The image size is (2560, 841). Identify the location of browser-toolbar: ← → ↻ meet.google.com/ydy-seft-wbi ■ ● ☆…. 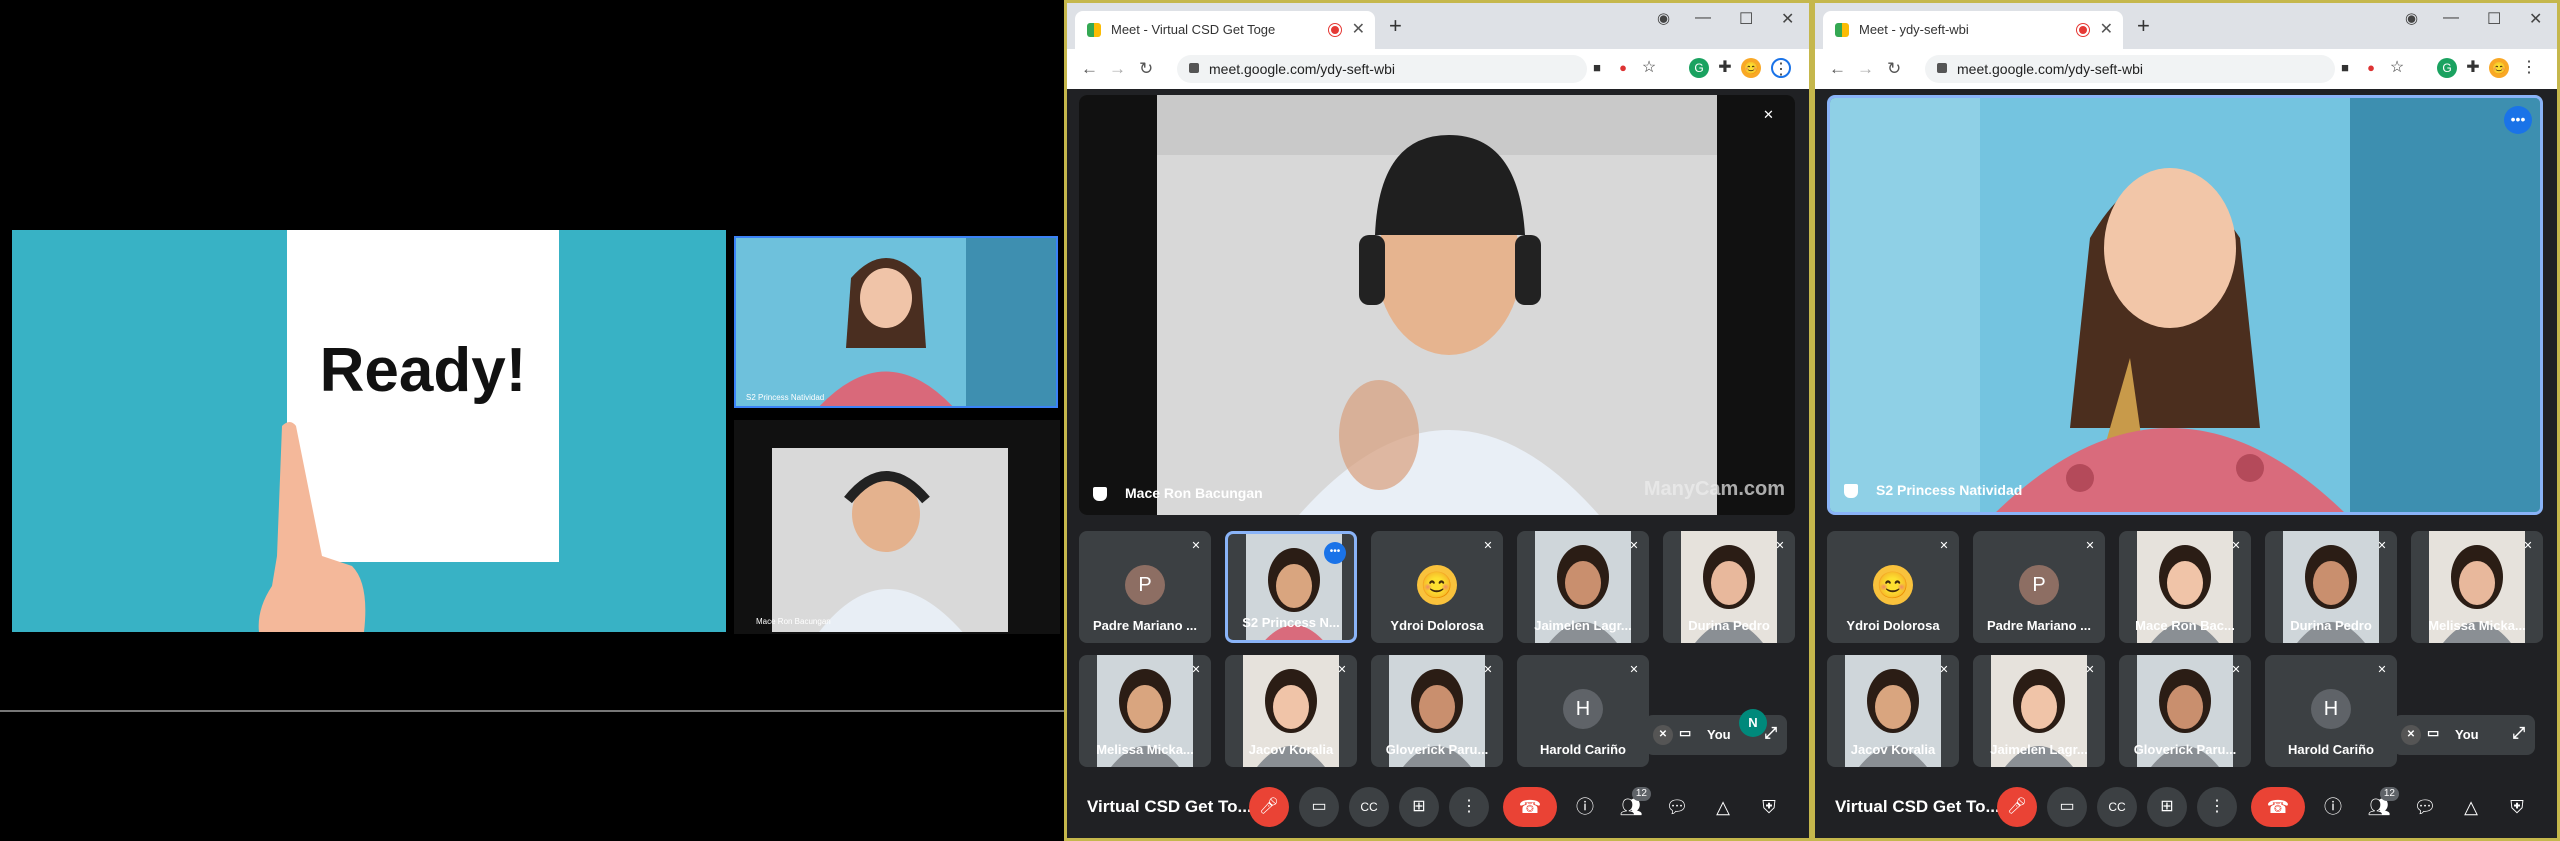
(1438, 69).